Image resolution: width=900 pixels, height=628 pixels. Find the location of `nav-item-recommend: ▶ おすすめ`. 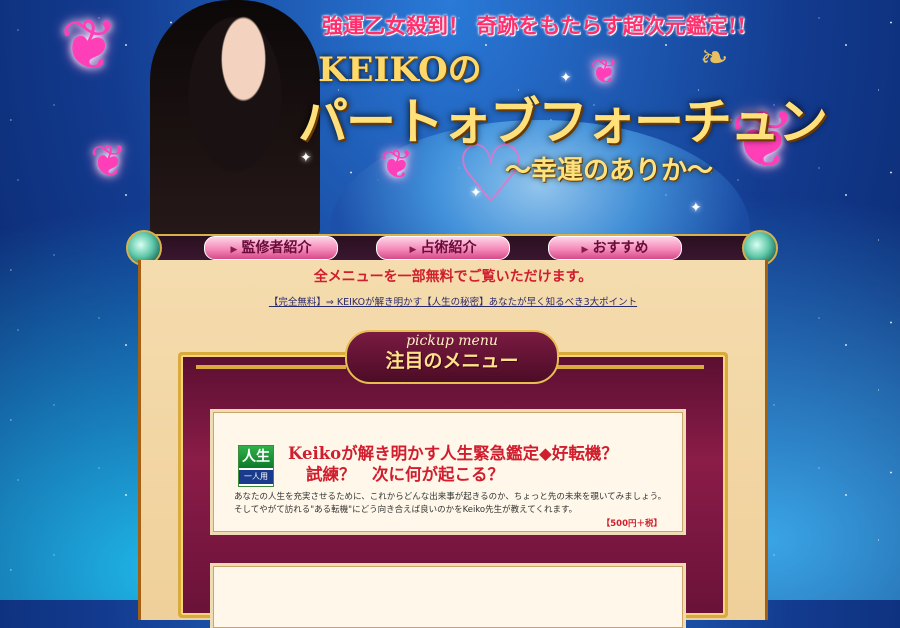

nav-item-recommend: ▶ おすすめ is located at coordinates (615, 248).